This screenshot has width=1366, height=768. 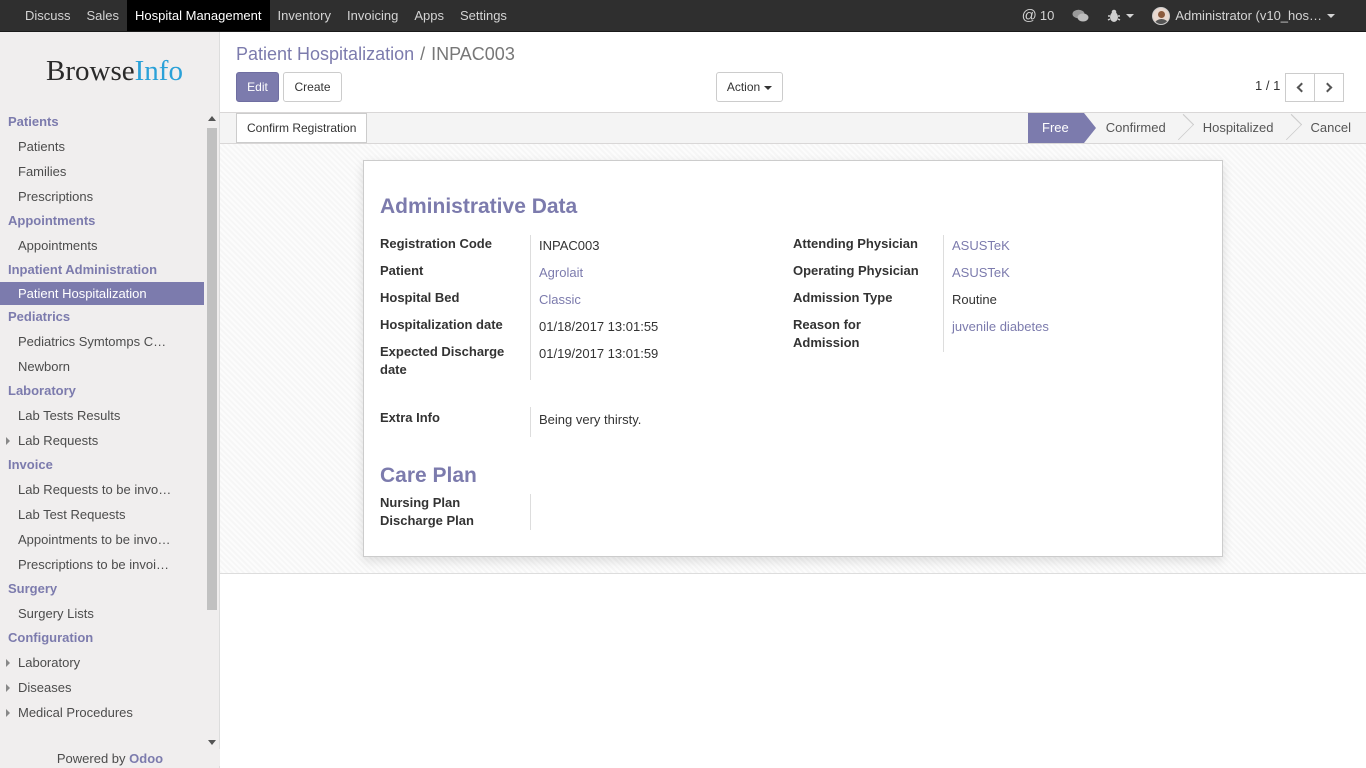 What do you see at coordinates (48, 15) in the screenshot?
I see `top-menu-discuss: Discuss` at bounding box center [48, 15].